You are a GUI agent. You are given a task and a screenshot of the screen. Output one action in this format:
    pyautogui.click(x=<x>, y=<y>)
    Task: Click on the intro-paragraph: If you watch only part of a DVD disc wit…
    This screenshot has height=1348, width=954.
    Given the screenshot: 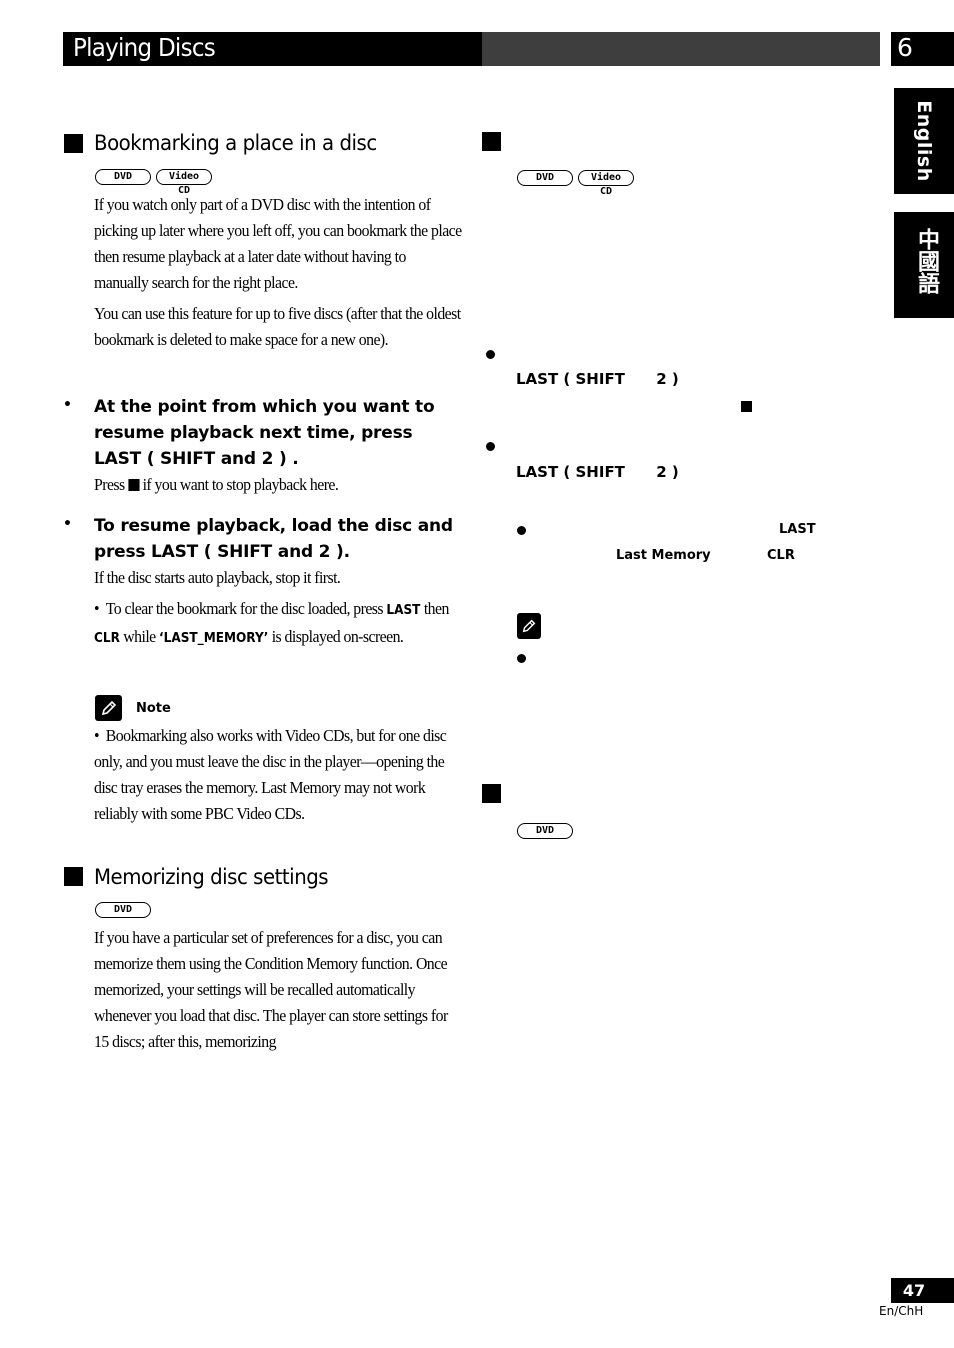 What is the action you would take?
    pyautogui.click(x=278, y=243)
    